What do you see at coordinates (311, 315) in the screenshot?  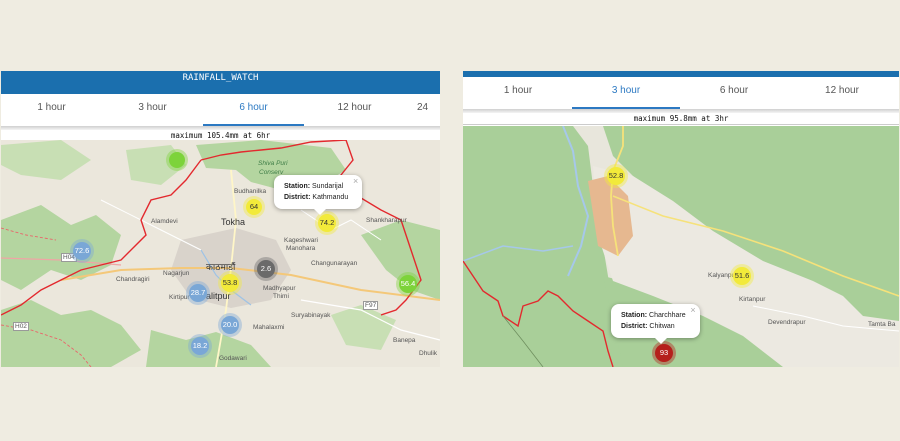 I see `place-suryabinayak: Suryabinayak` at bounding box center [311, 315].